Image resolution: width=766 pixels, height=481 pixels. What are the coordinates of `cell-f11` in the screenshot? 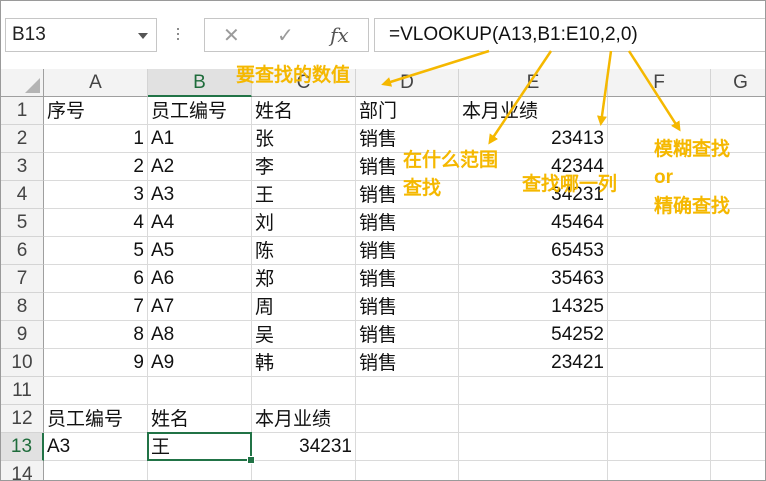 It's located at (659, 391).